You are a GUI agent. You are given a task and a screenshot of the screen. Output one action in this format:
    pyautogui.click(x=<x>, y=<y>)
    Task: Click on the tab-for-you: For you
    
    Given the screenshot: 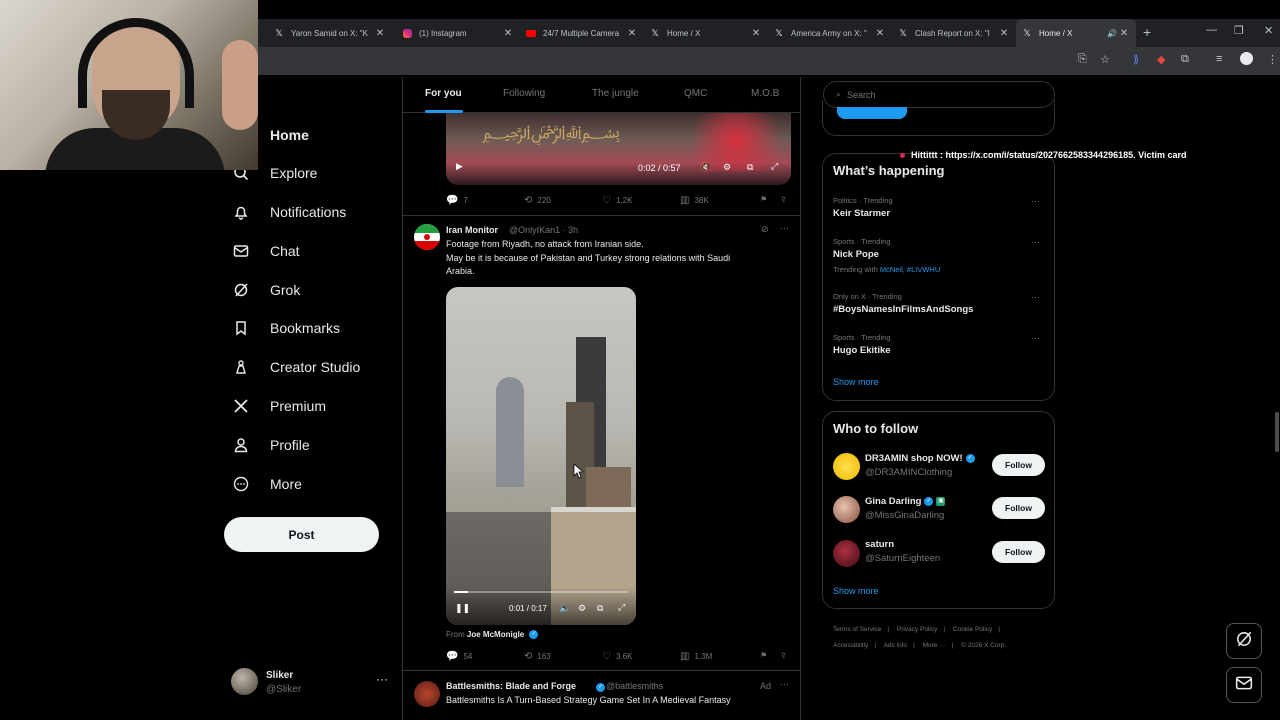 What is the action you would take?
    pyautogui.click(x=443, y=93)
    